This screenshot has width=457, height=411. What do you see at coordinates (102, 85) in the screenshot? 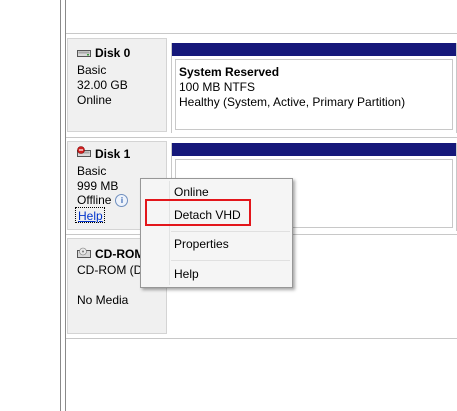
I see `disk-size: 32.00 GB` at bounding box center [102, 85].